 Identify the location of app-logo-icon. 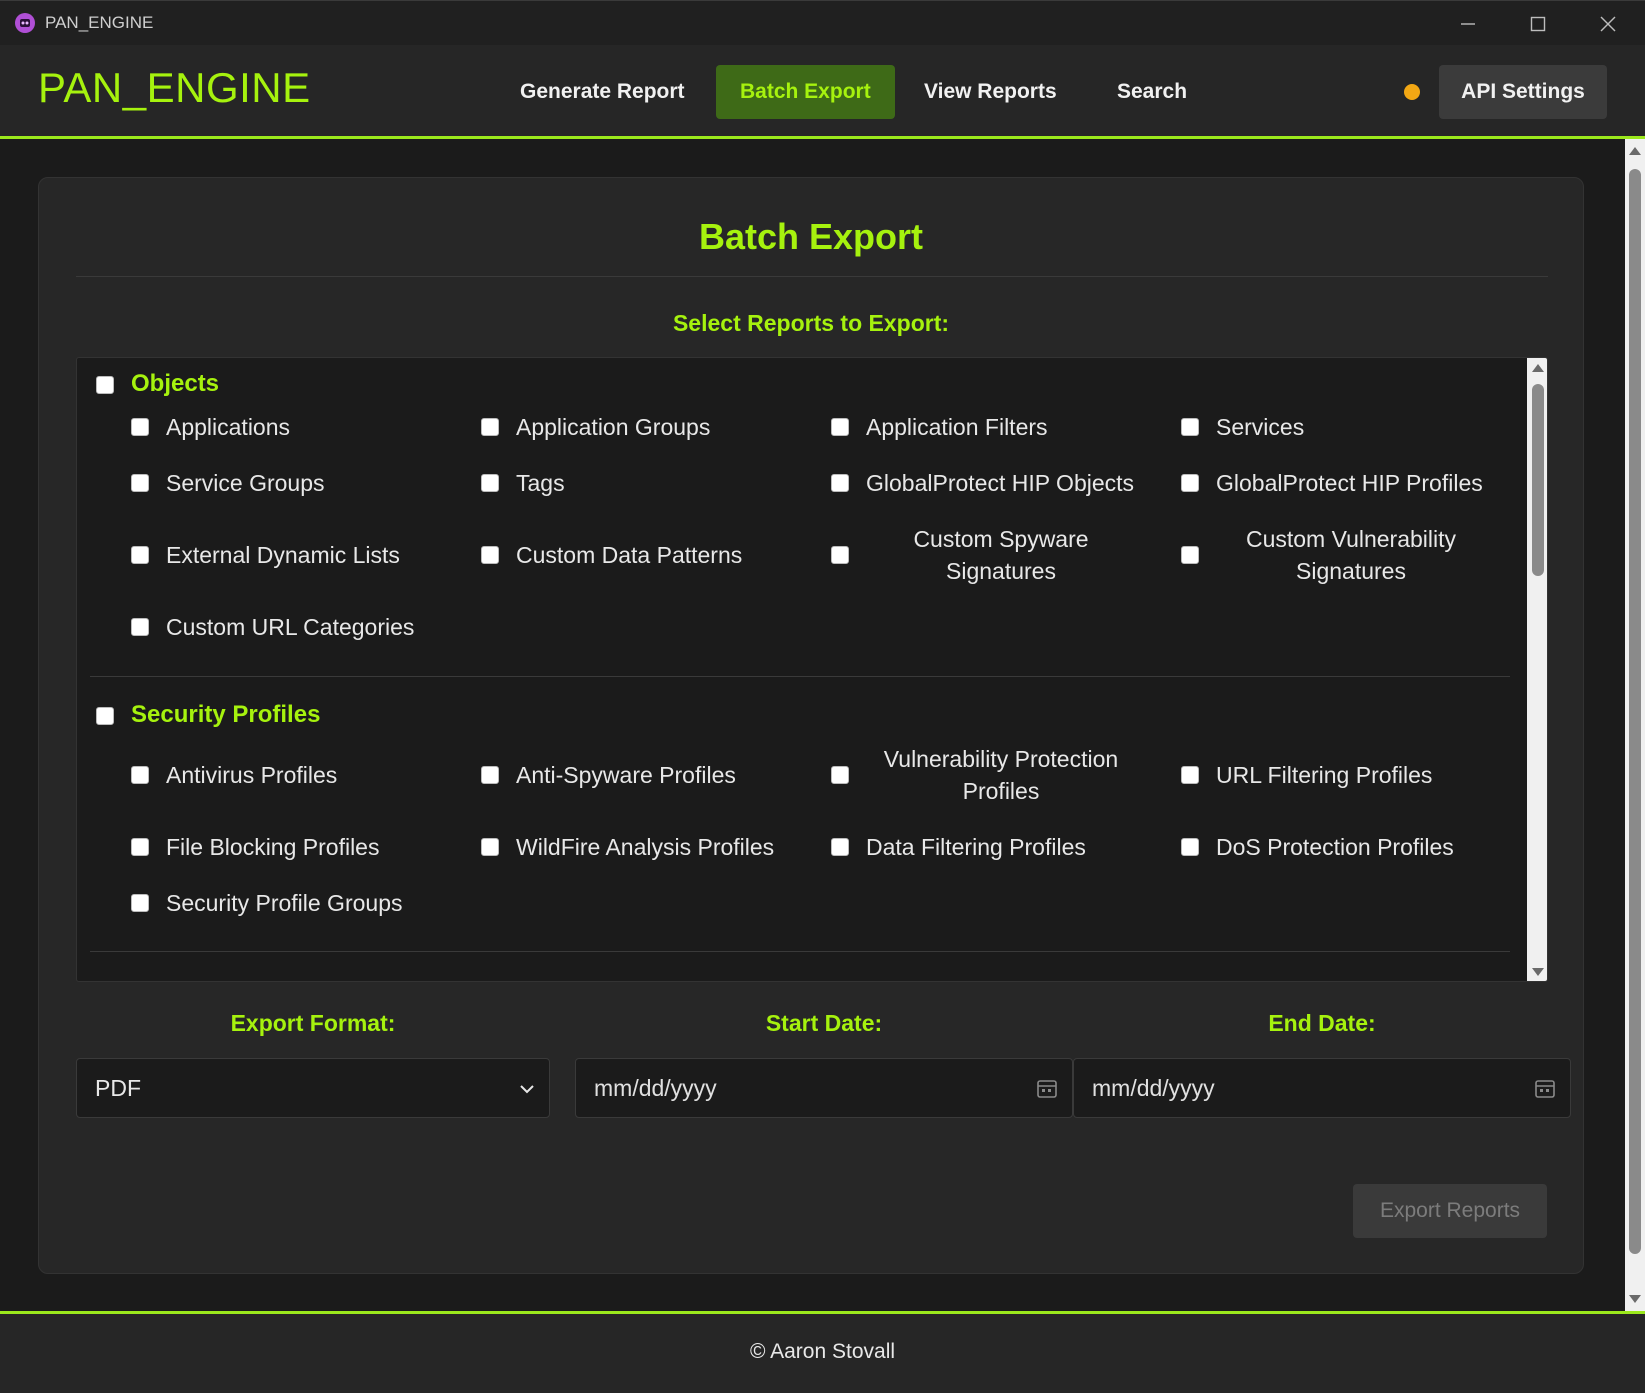
(25, 23).